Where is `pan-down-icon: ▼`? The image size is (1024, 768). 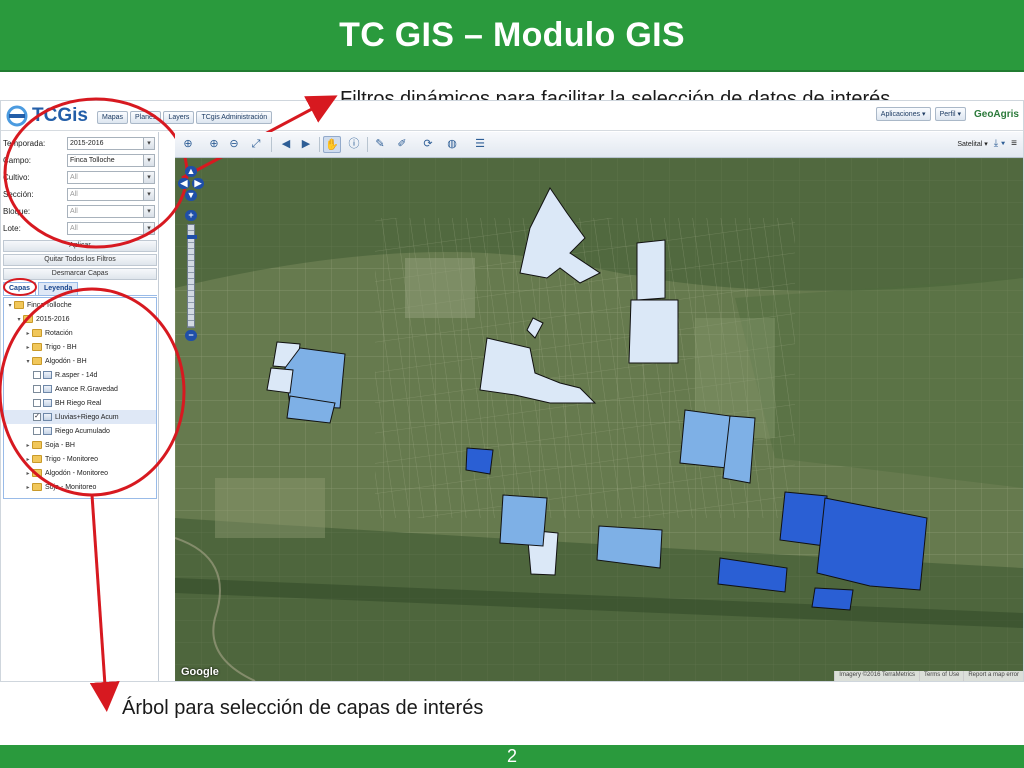 pan-down-icon: ▼ is located at coordinates (191, 195).